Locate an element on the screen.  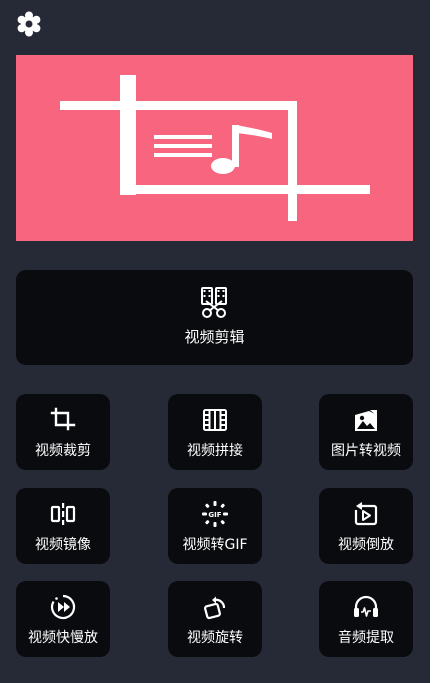
tool-image-to-video: 图片转视频 is located at coordinates (366, 432).